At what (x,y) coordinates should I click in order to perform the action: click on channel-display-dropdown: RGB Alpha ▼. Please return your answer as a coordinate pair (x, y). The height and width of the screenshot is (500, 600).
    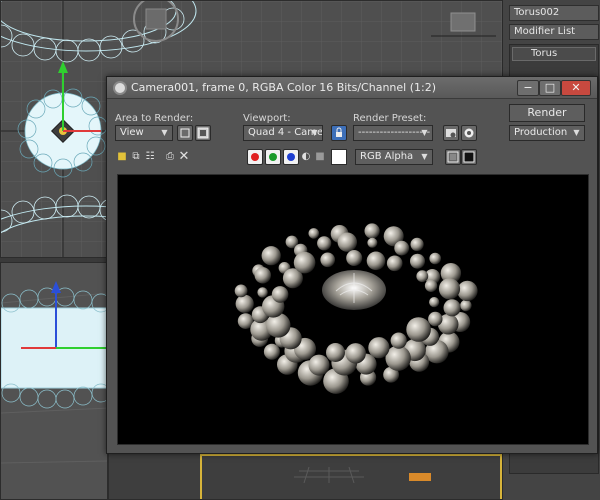
    Looking at the image, I should click on (394, 157).